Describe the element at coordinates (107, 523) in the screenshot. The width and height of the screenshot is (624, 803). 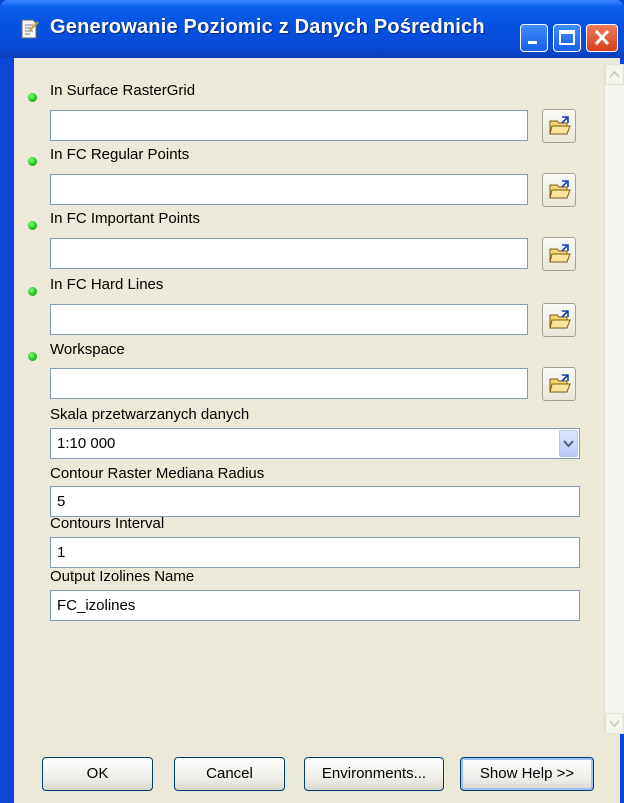
I see `interval-label: Contours Interval` at that location.